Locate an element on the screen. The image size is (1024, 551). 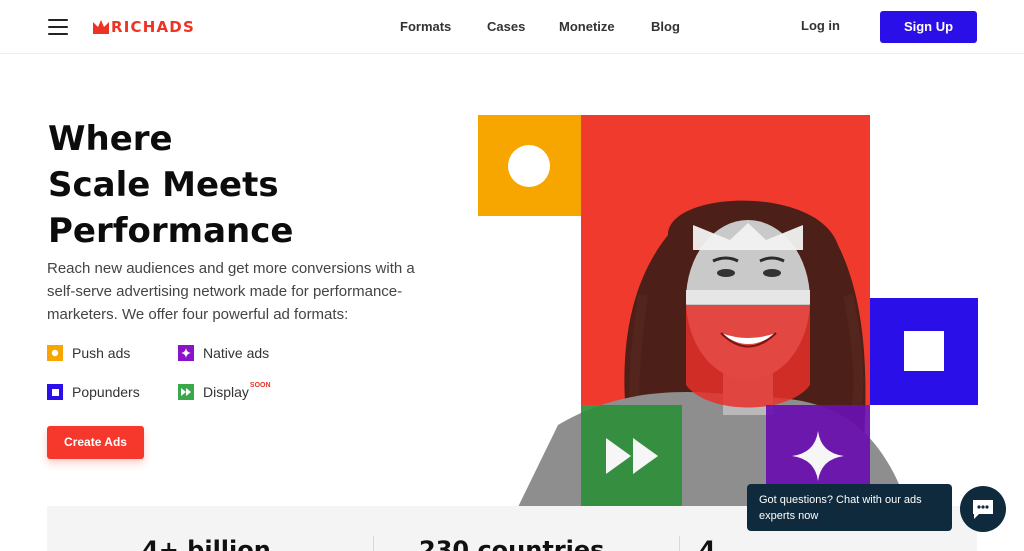
chat-button is located at coordinates (983, 509).